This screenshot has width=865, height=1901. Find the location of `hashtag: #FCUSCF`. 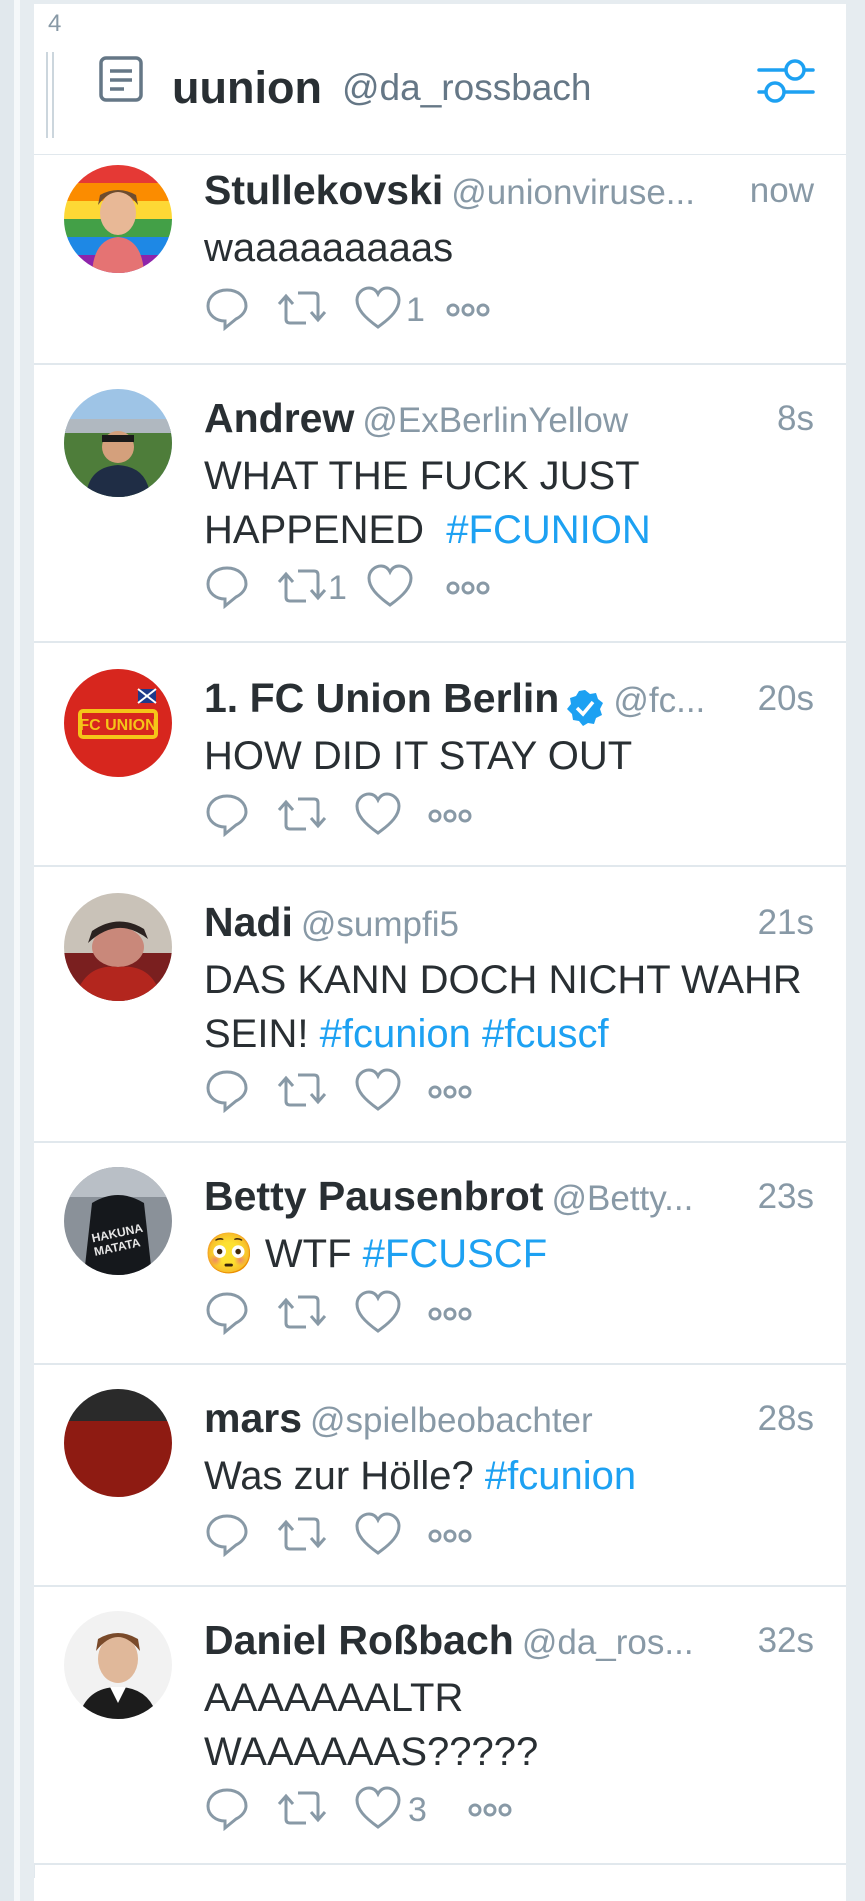

hashtag: #FCUSCF is located at coordinates (455, 1254).